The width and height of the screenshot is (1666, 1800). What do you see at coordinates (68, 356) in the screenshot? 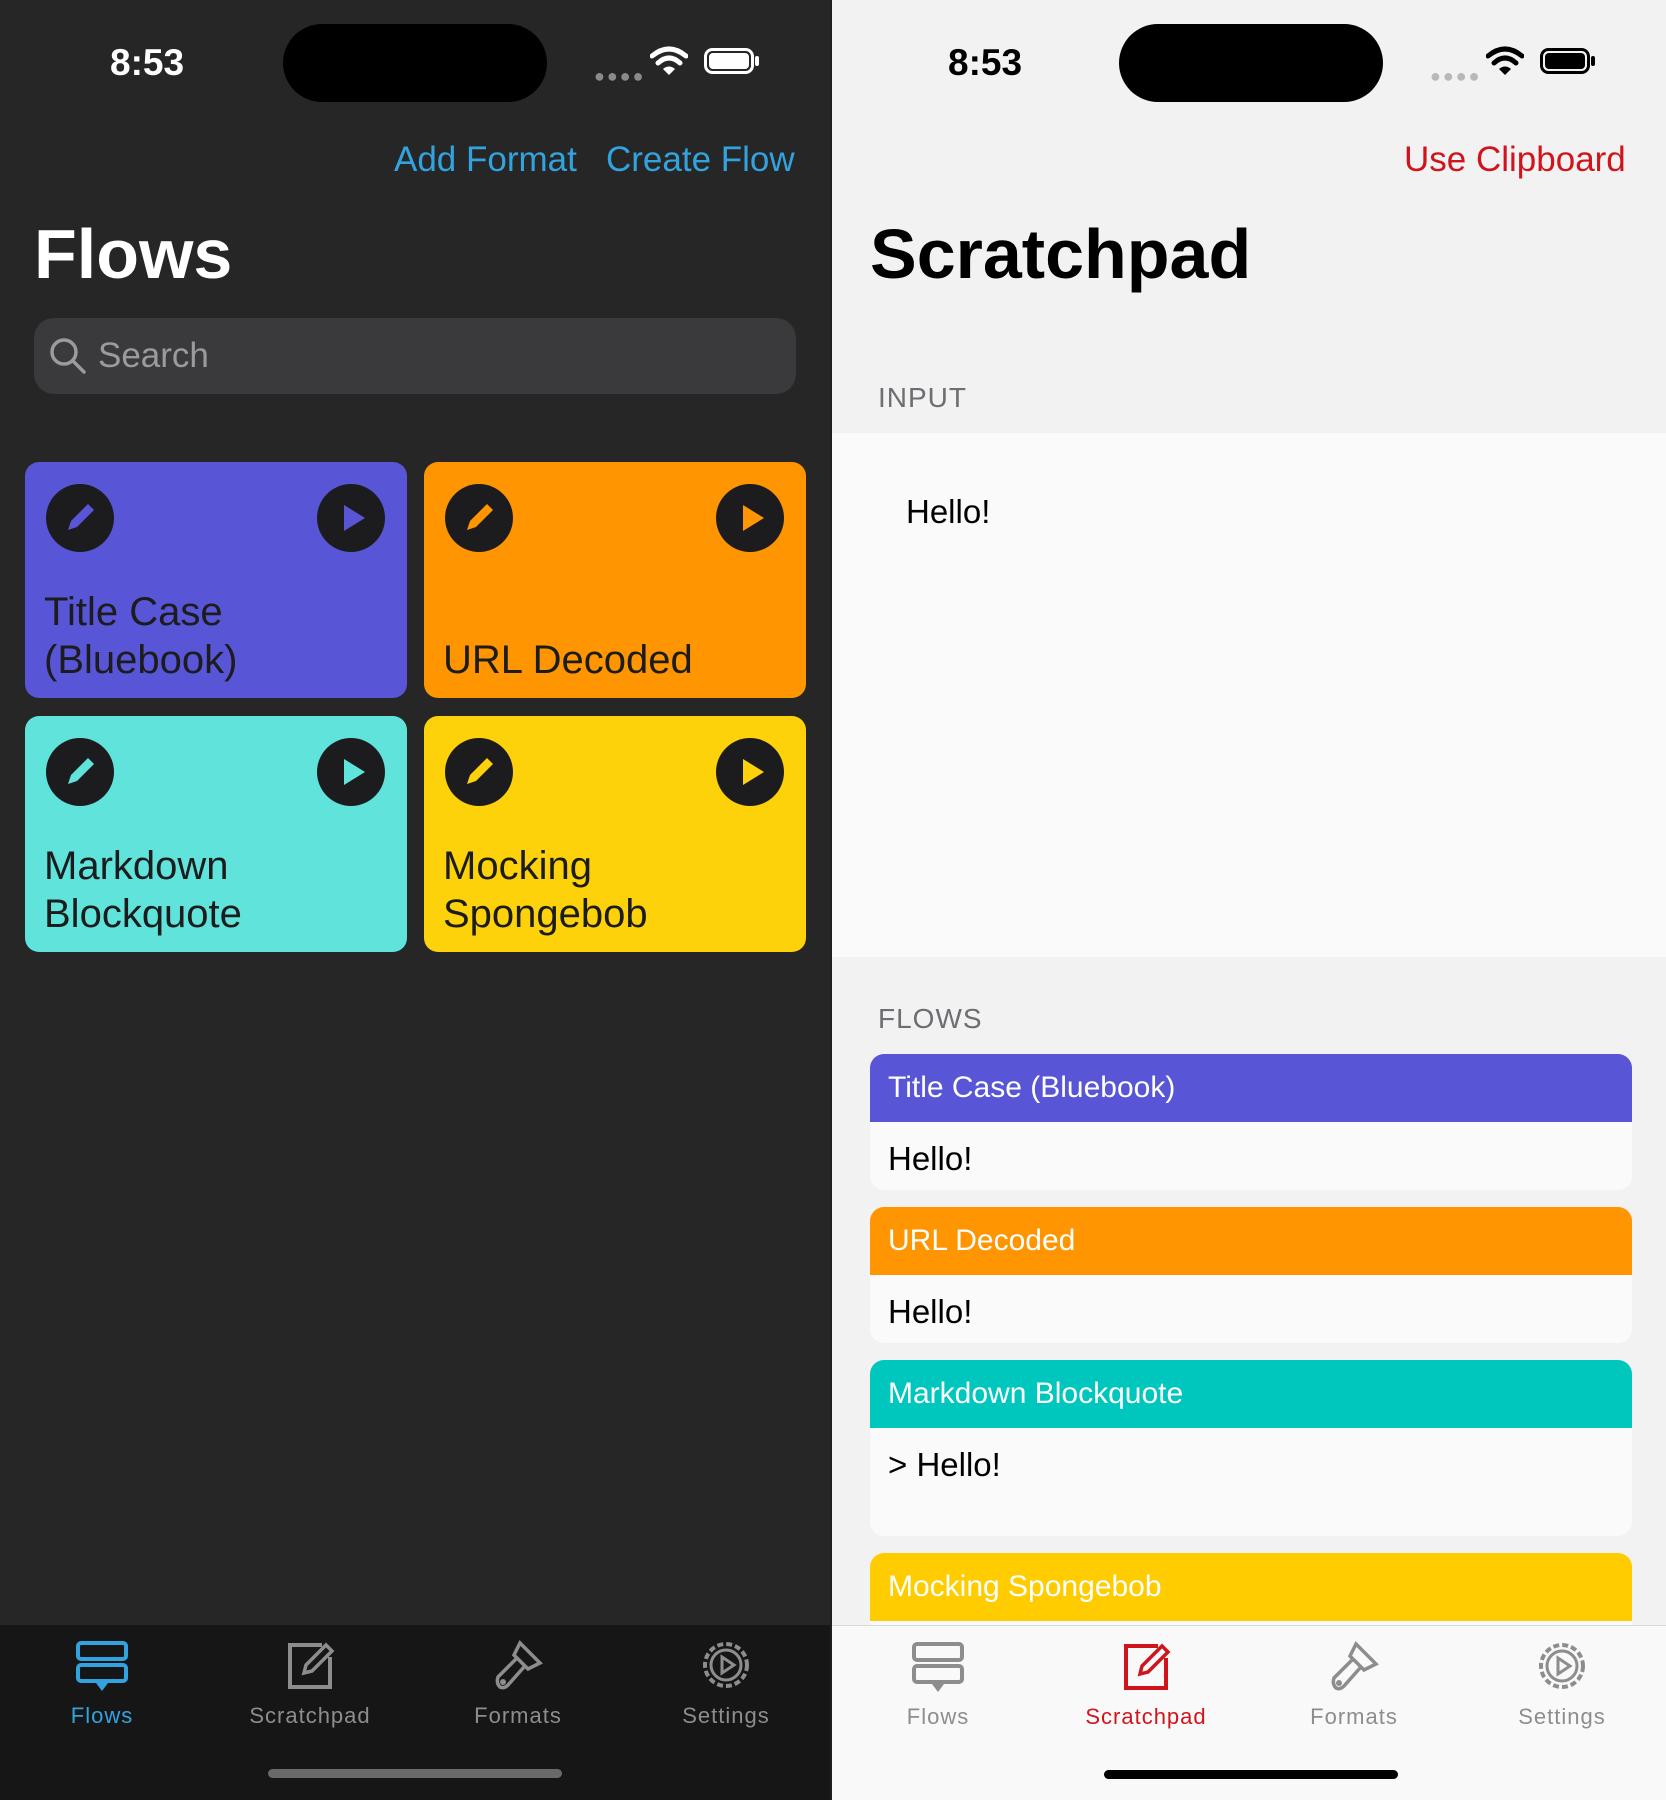
I see `search-icon` at bounding box center [68, 356].